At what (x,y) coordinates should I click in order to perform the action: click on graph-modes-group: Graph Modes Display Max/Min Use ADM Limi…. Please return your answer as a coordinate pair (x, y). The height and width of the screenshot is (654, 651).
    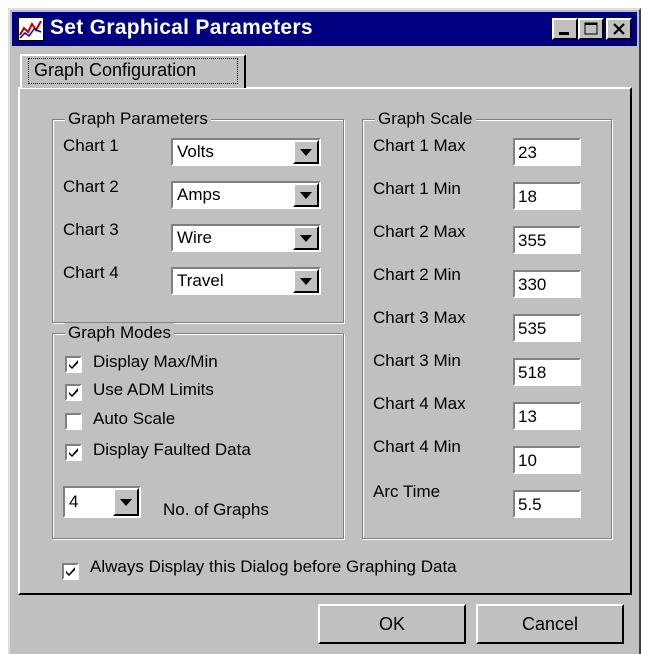
    Looking at the image, I should click on (198, 431).